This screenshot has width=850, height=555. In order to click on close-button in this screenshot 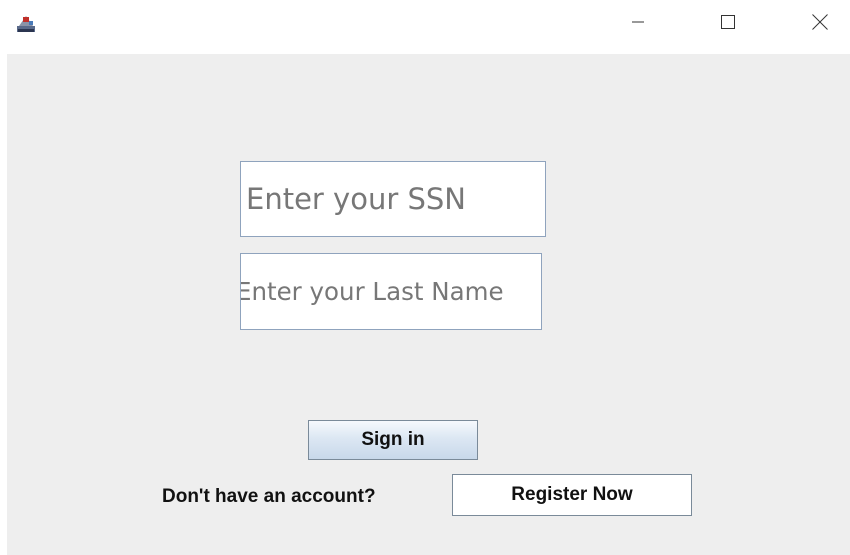, I will do `click(820, 24)`.